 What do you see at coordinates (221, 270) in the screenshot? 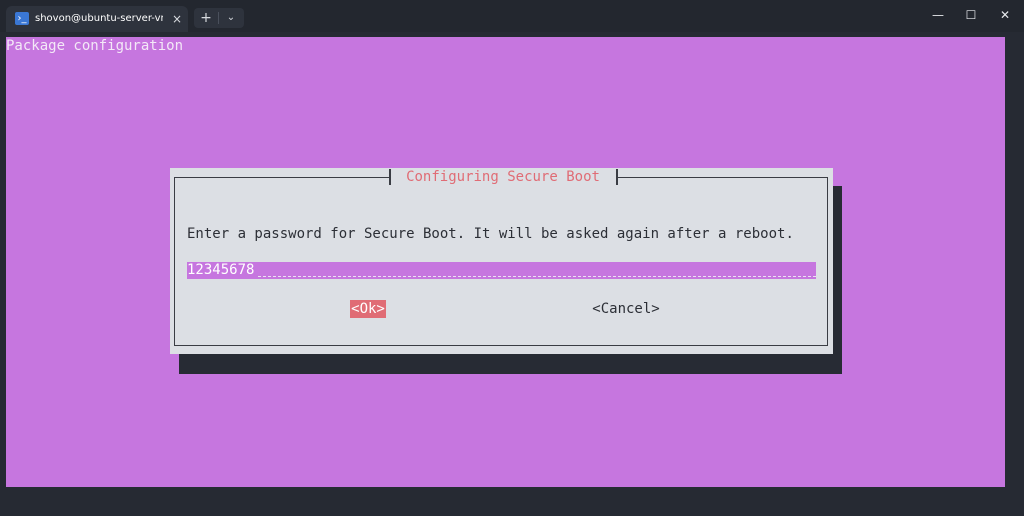
I see `password-value: 12345678` at bounding box center [221, 270].